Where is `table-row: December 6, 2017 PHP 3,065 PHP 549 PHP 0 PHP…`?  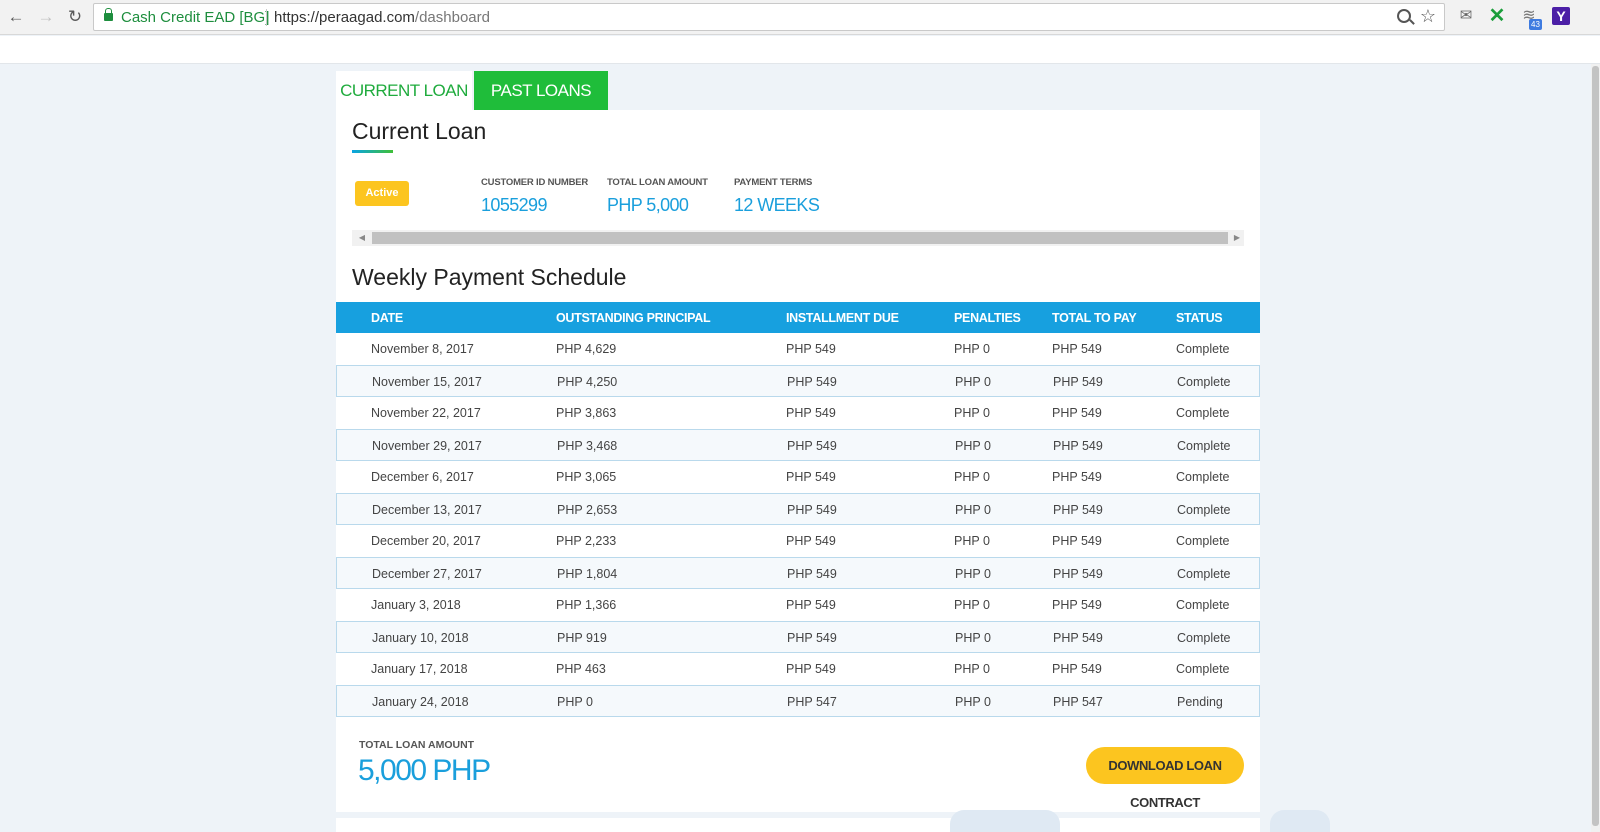
table-row: December 6, 2017 PHP 3,065 PHP 549 PHP 0 PHP… is located at coordinates (798, 477).